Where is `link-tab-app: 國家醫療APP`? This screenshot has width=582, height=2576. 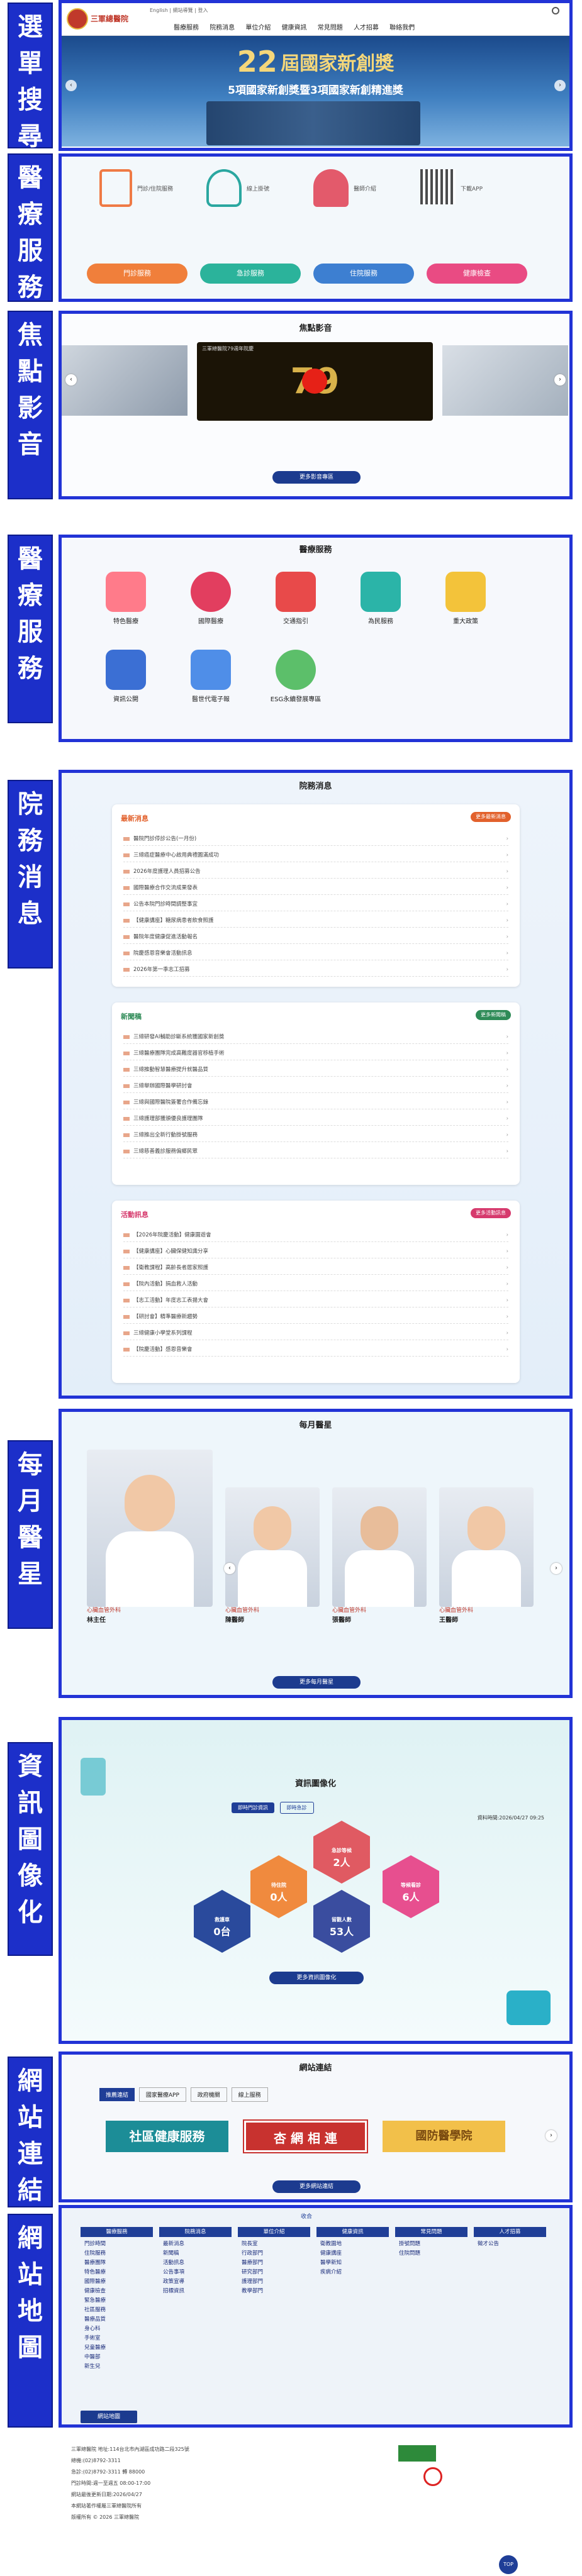
link-tab-app: 國家醫療APP is located at coordinates (162, 2094).